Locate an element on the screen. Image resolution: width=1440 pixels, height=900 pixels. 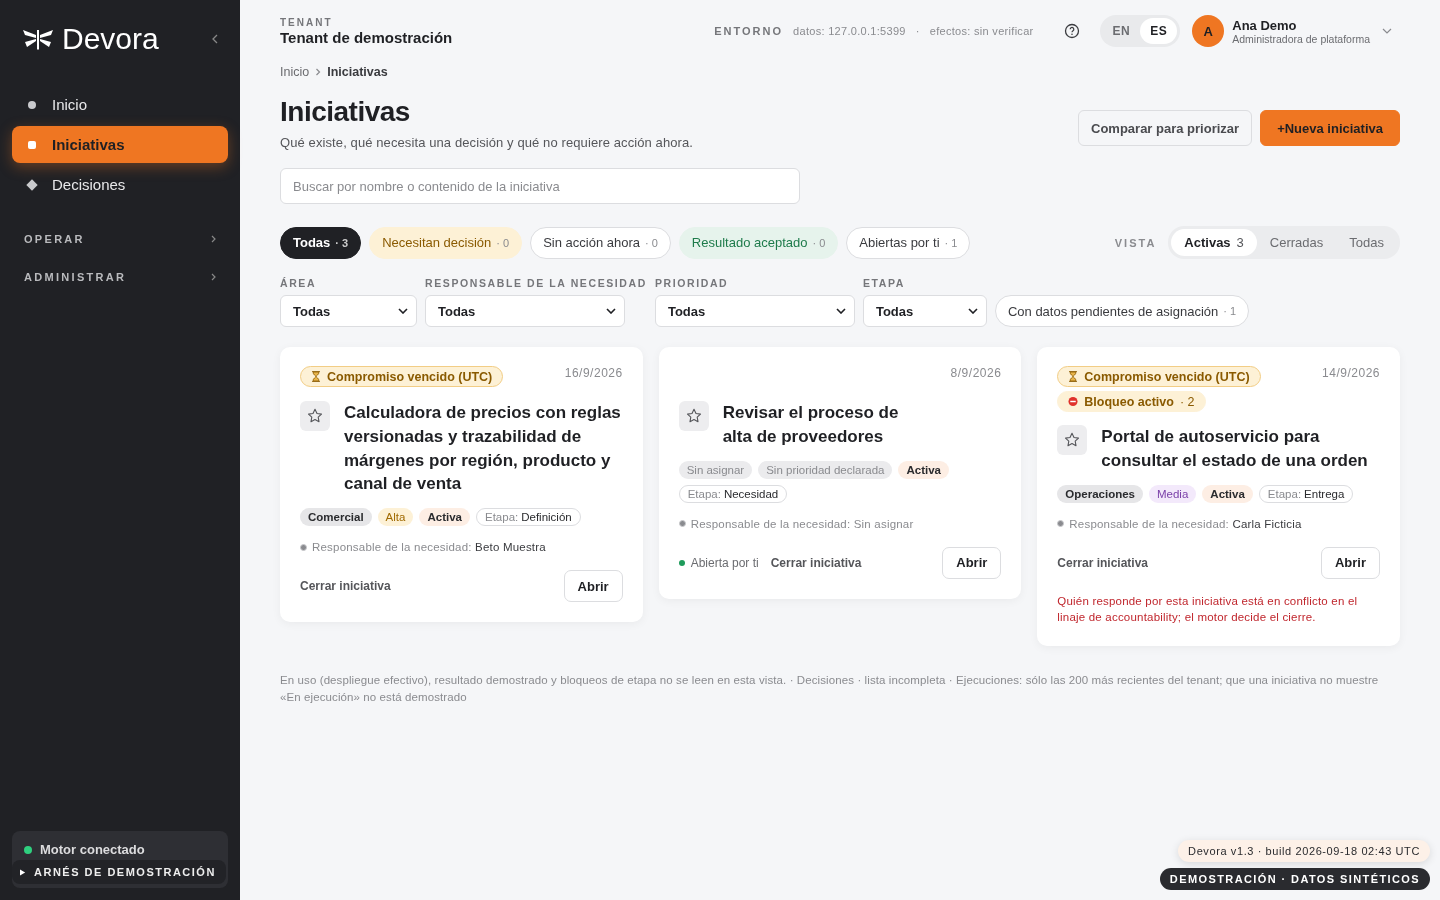
filter-chip: Todas · 3 is located at coordinates (321, 242).